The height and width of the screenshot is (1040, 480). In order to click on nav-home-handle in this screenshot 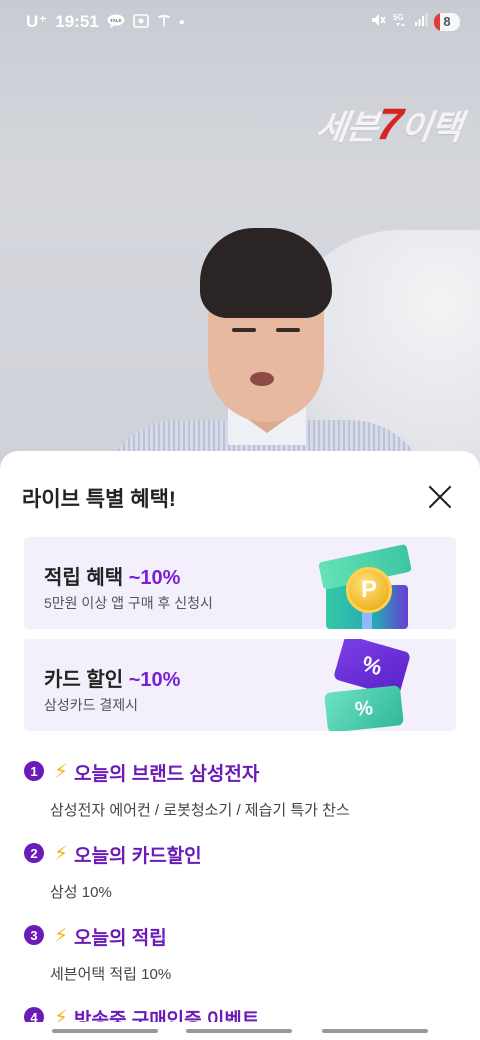, I will do `click(239, 1031)`.